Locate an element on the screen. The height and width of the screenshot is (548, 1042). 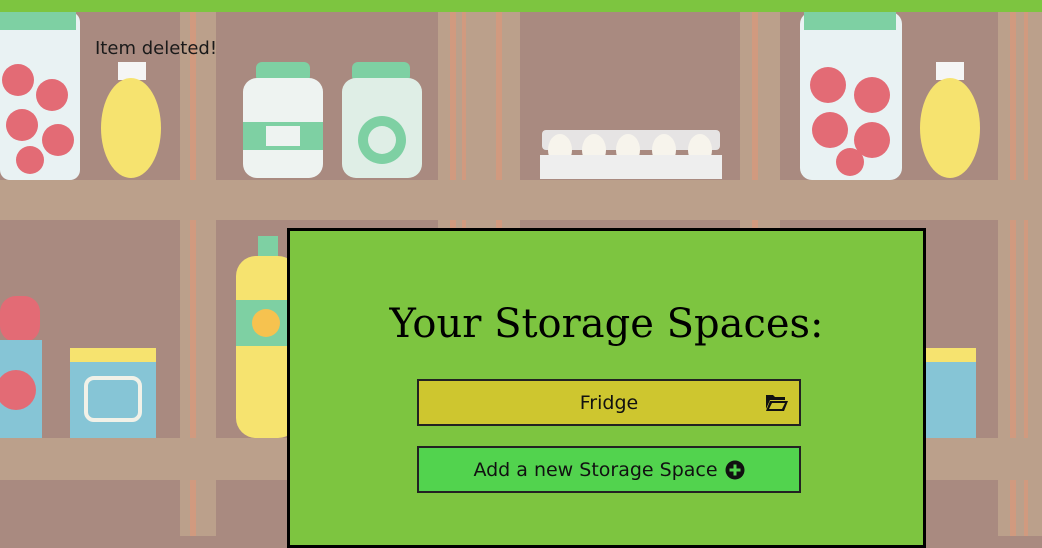
add-storage-space-label: Add a new Storage Space is located at coordinates (595, 469).